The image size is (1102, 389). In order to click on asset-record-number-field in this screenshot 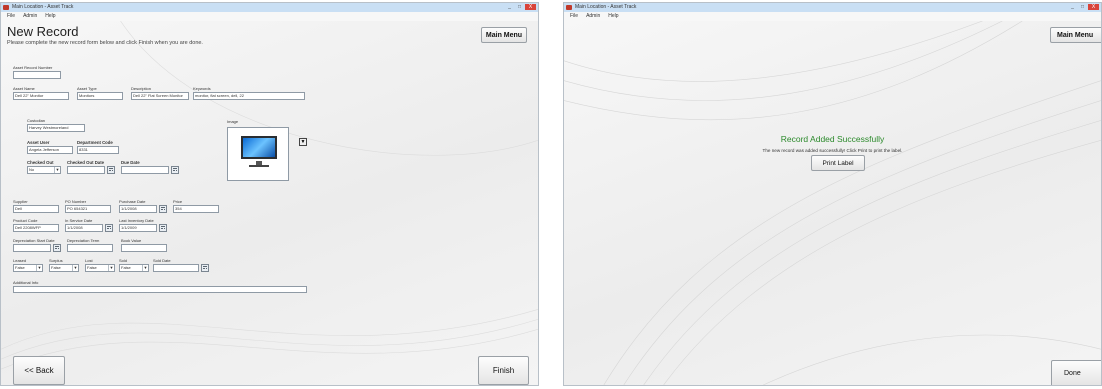, I will do `click(37, 75)`.